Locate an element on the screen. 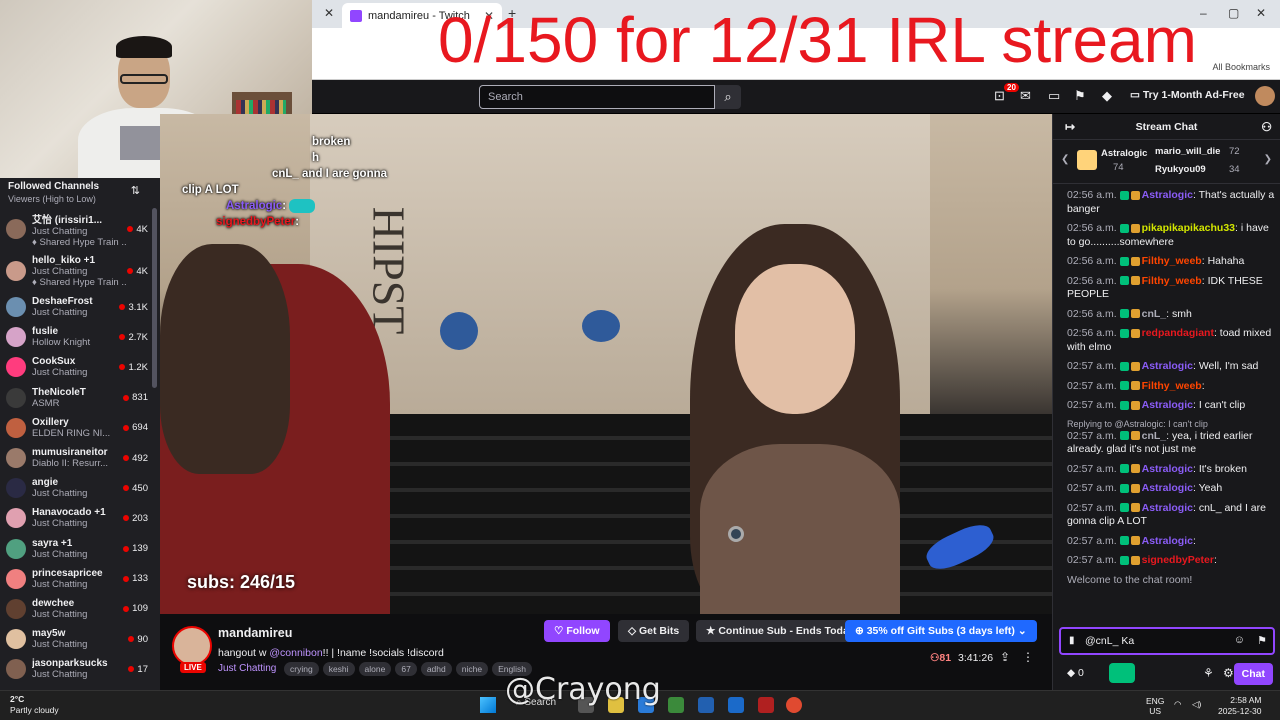 The width and height of the screenshot is (1280, 720). chat-message: 02:56 a.m. Filthy_weeb: IDK THESE PEOPLE is located at coordinates (1171, 288).